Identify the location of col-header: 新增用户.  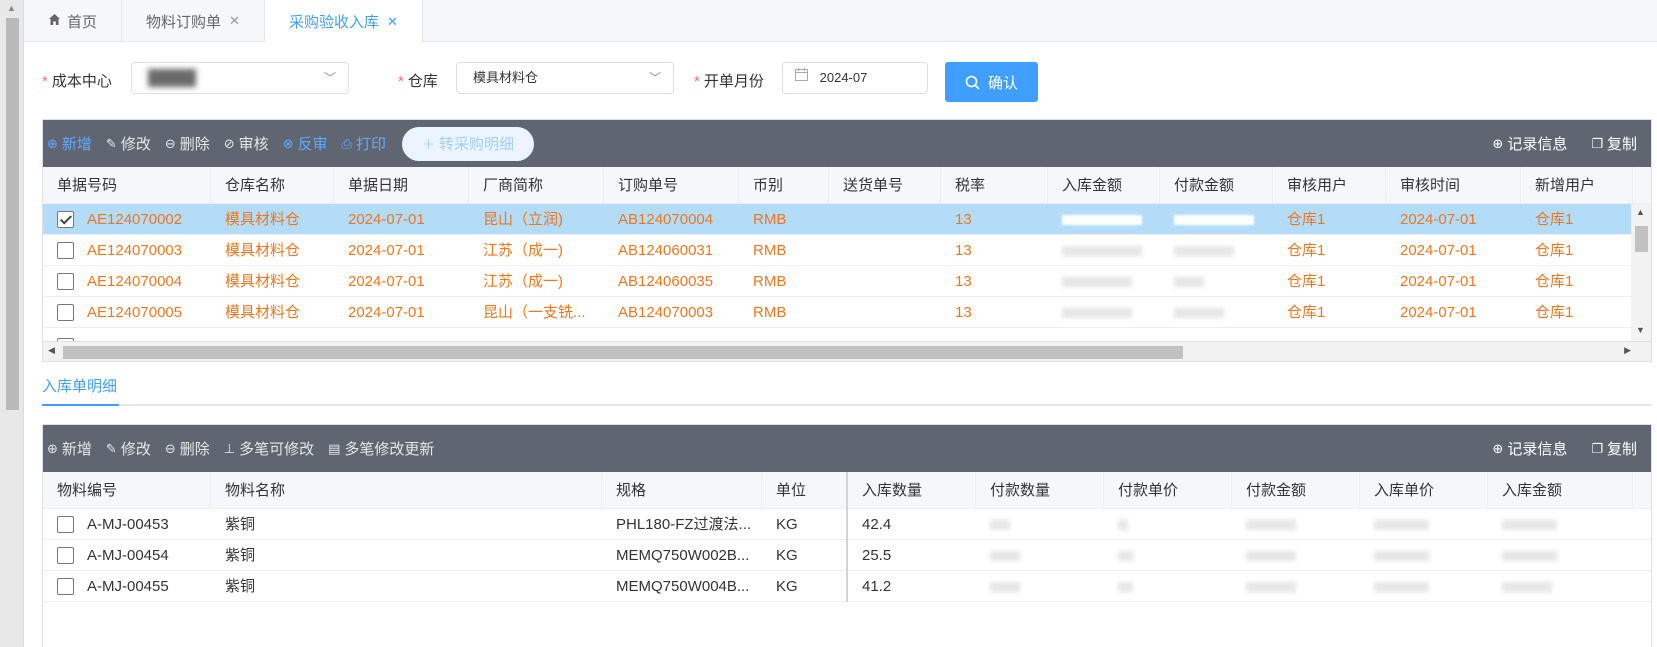
(1577, 185).